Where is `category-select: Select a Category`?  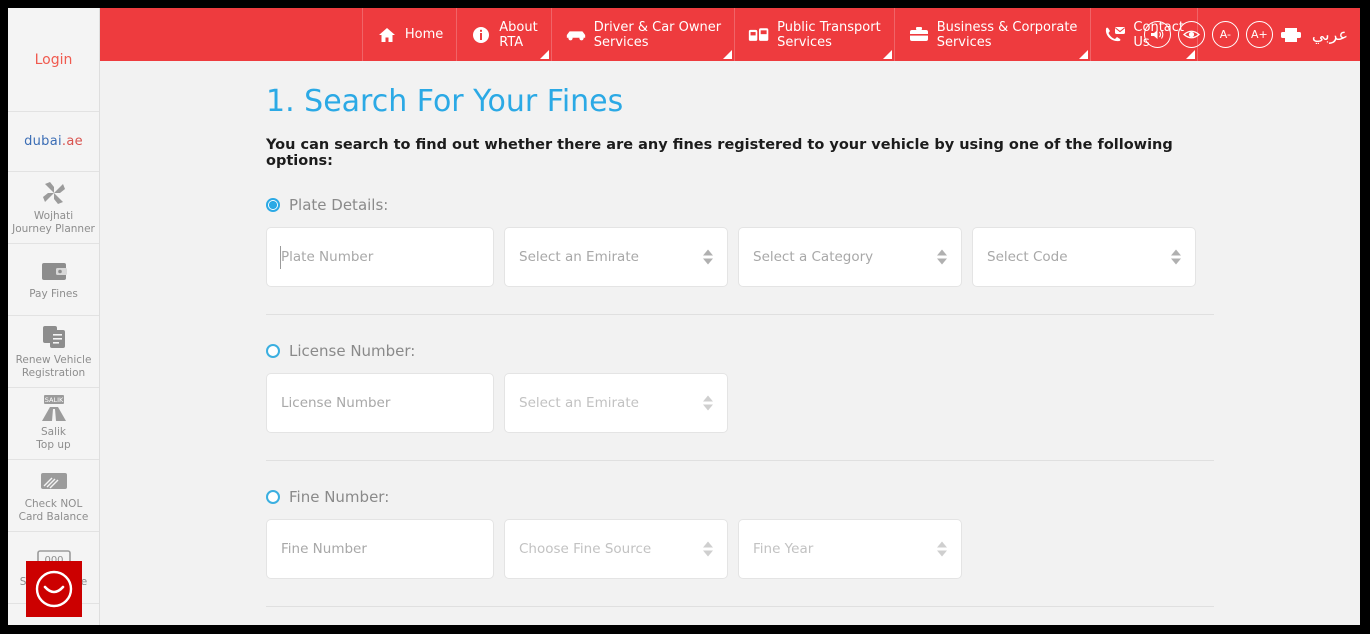
category-select: Select a Category is located at coordinates (850, 257).